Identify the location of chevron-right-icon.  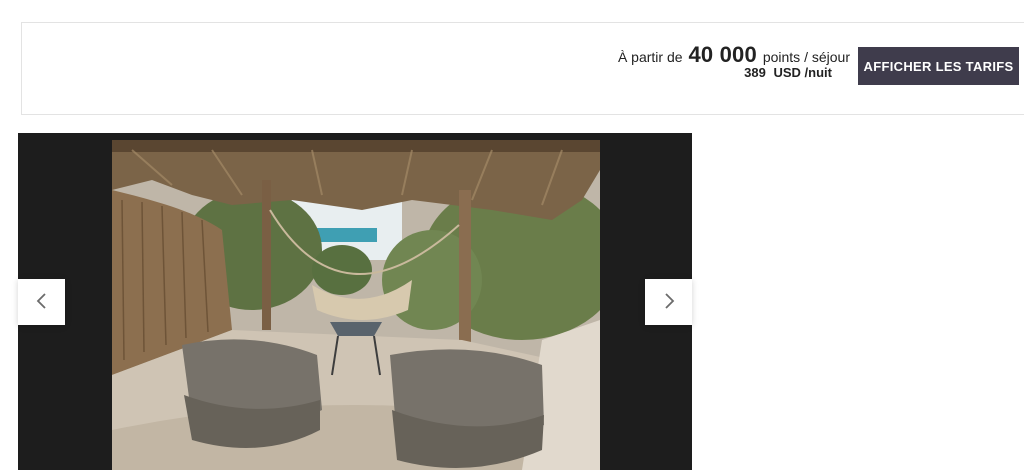
(669, 302).